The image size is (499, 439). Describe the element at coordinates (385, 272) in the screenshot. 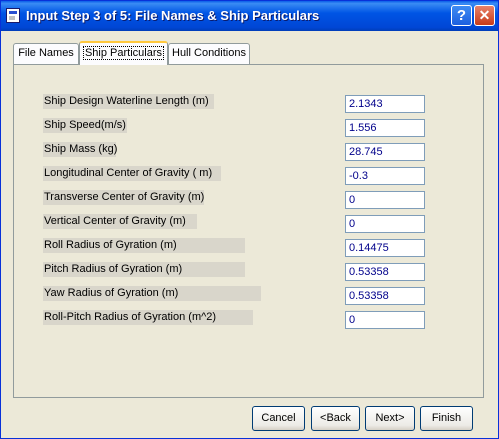

I see `pitch-radius-input` at that location.